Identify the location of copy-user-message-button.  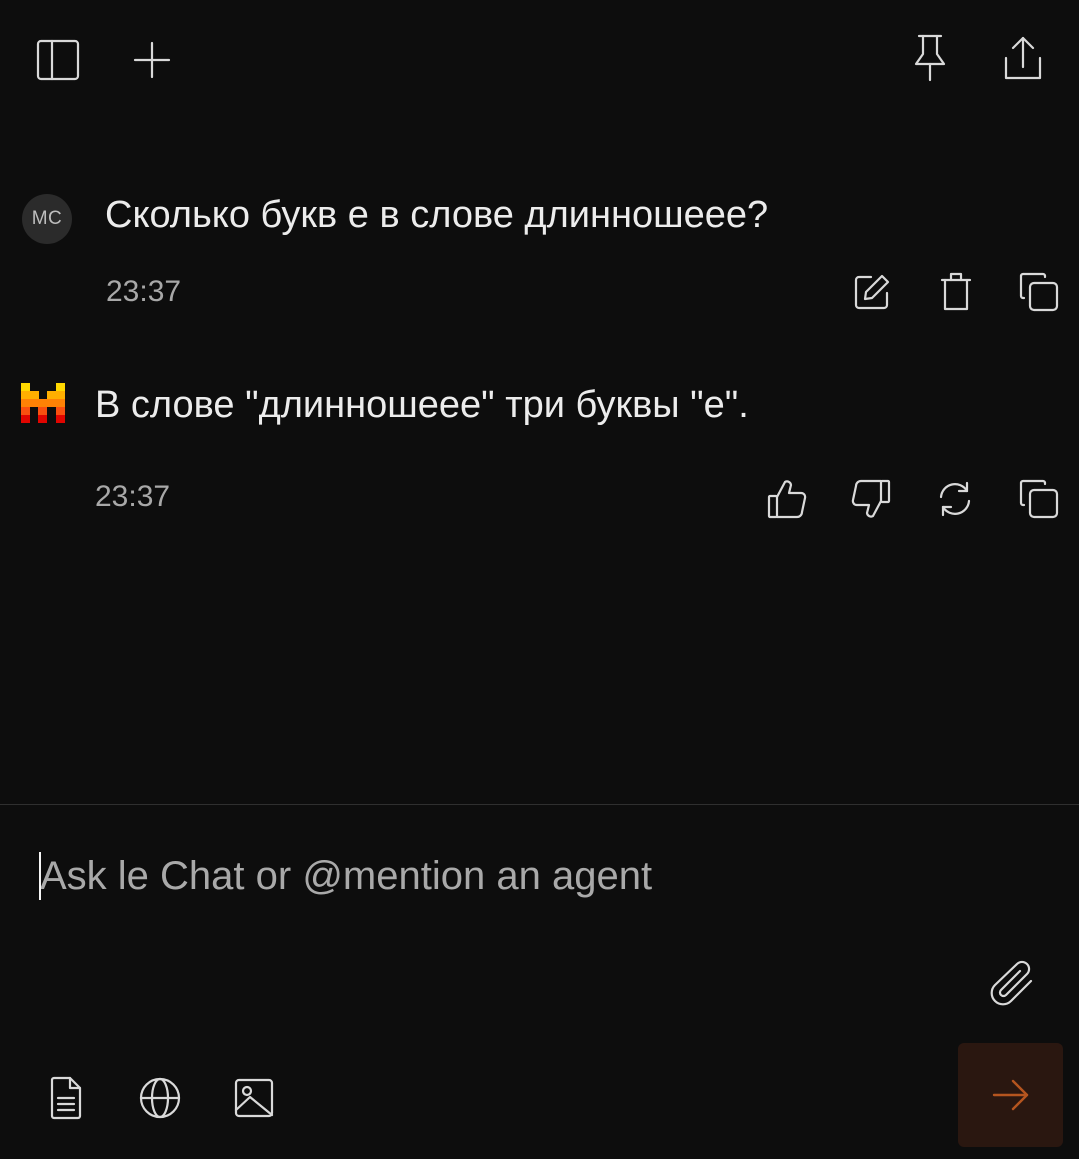
(1039, 292).